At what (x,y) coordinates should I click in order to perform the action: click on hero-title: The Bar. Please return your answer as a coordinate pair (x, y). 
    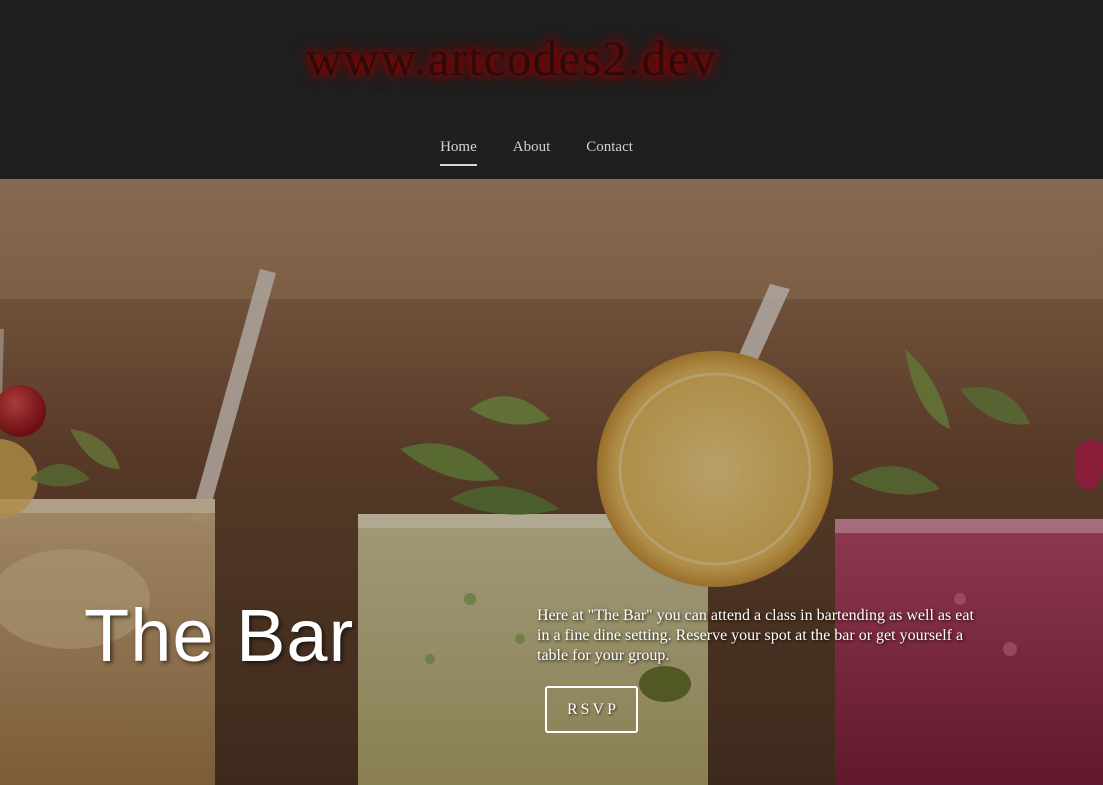
    Looking at the image, I should click on (219, 635).